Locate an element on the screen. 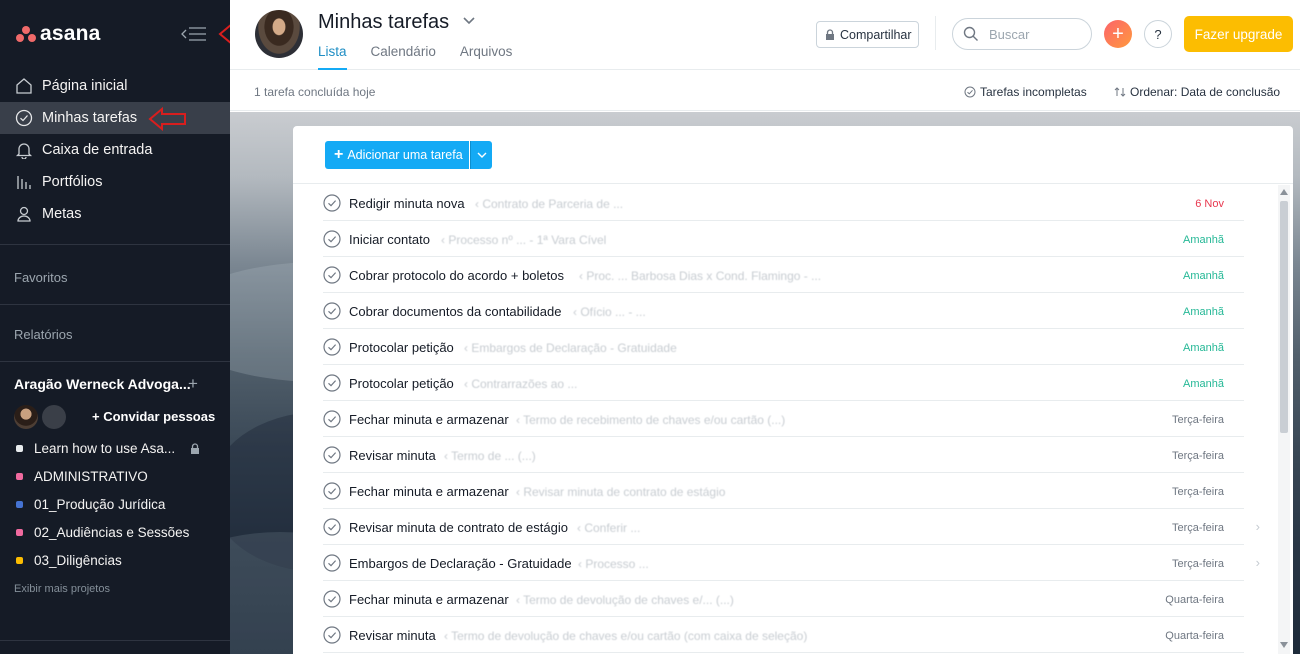 The width and height of the screenshot is (1300, 654). sidebar-item-portfolios: Portfólios is located at coordinates (115, 182).